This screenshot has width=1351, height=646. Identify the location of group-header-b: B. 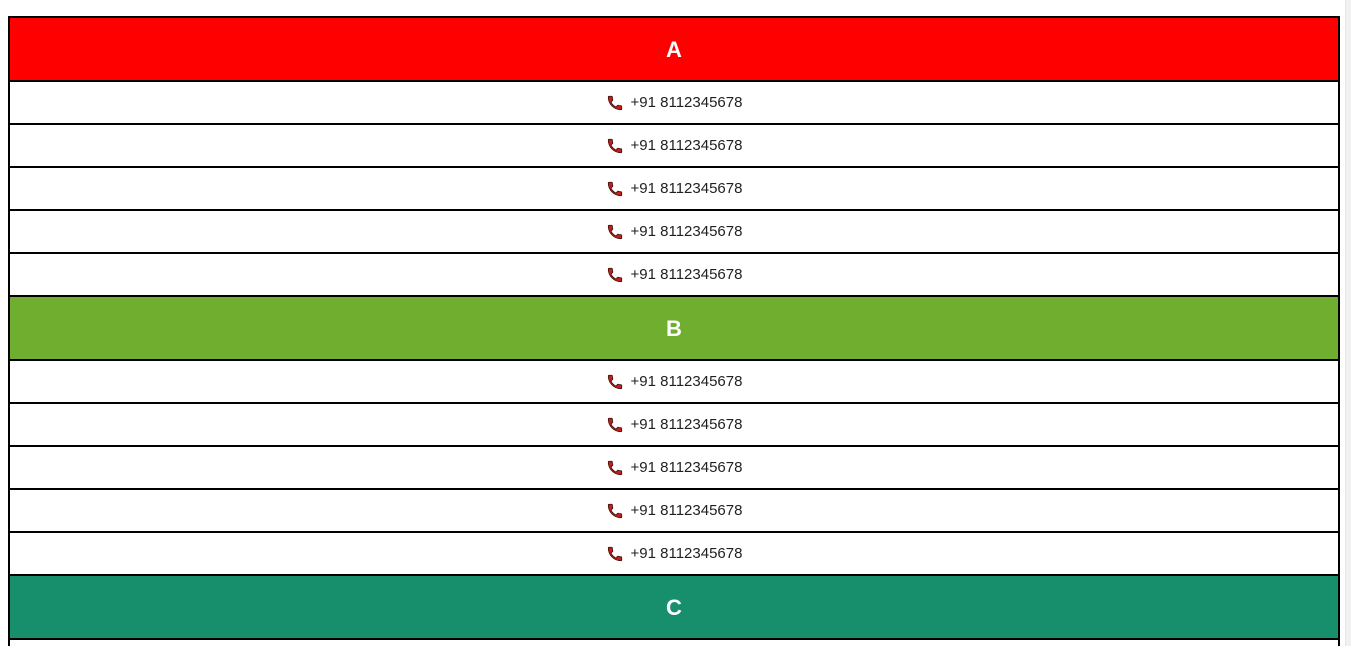
(674, 329).